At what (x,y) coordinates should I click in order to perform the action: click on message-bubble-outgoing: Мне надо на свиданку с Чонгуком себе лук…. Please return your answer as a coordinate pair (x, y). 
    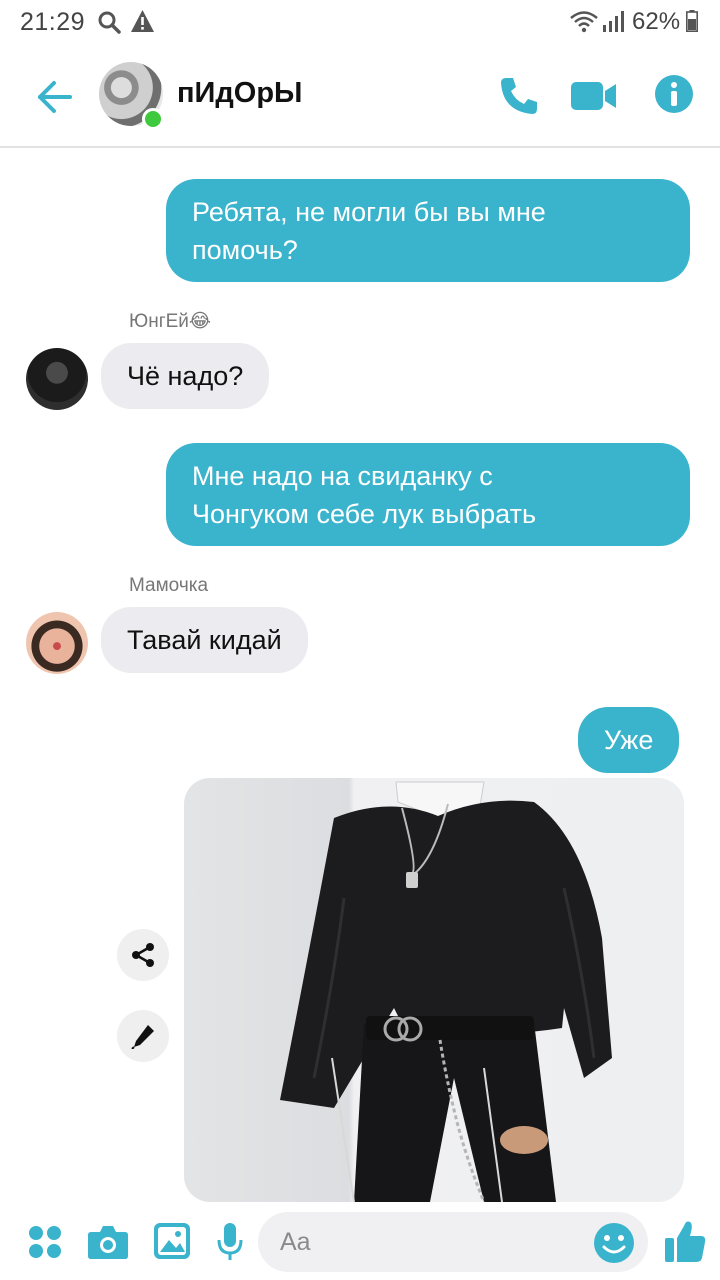
    Looking at the image, I should click on (428, 494).